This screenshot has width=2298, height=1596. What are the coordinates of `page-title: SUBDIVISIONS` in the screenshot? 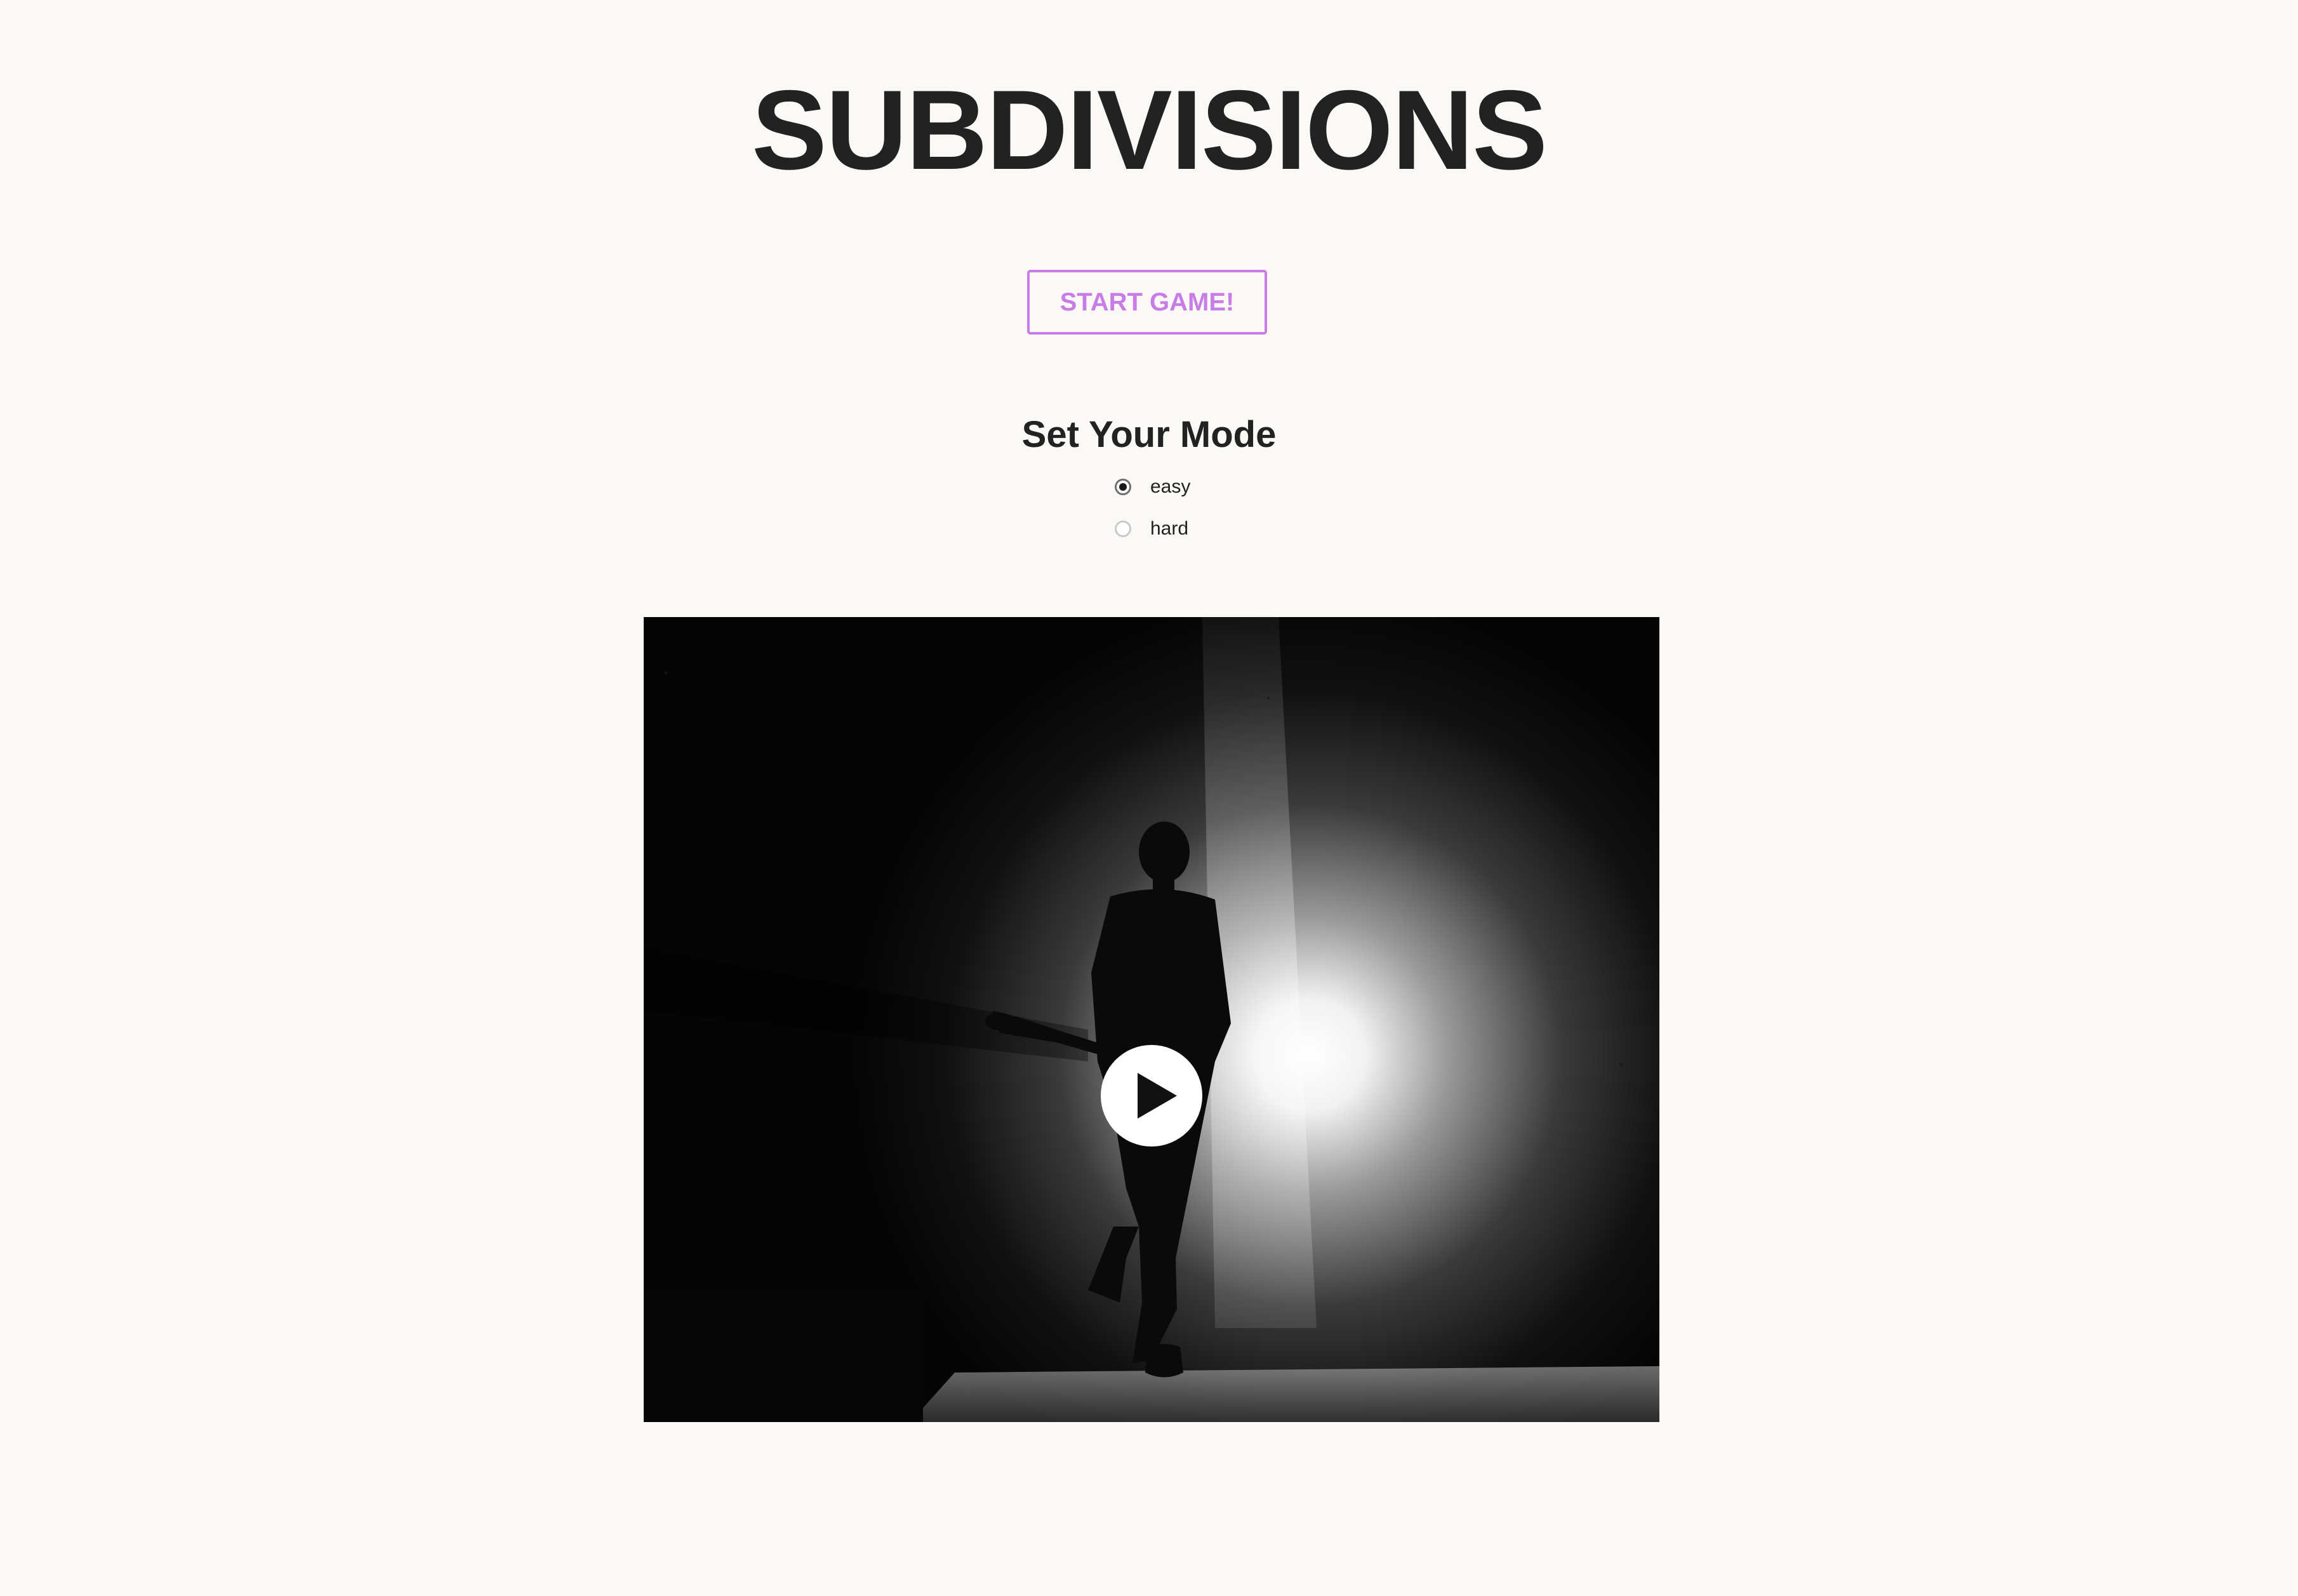 It's located at (1150, 130).